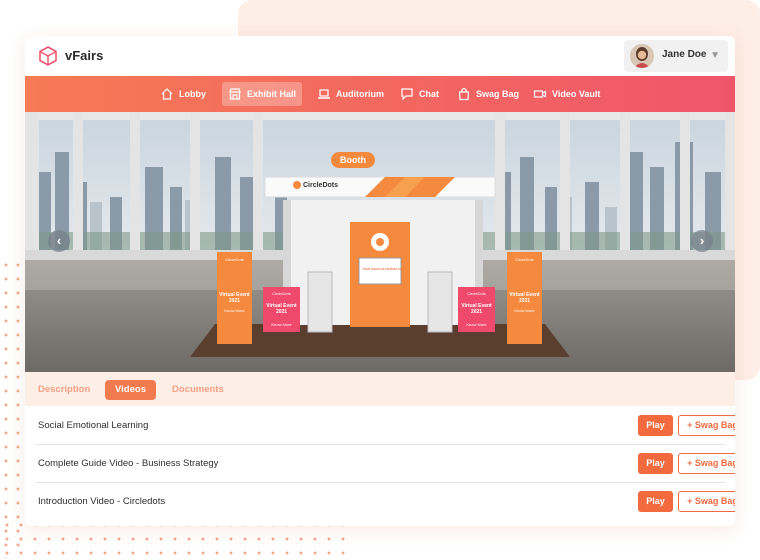  Describe the element at coordinates (12, 408) in the screenshot. I see `decorative-dots-left` at that location.